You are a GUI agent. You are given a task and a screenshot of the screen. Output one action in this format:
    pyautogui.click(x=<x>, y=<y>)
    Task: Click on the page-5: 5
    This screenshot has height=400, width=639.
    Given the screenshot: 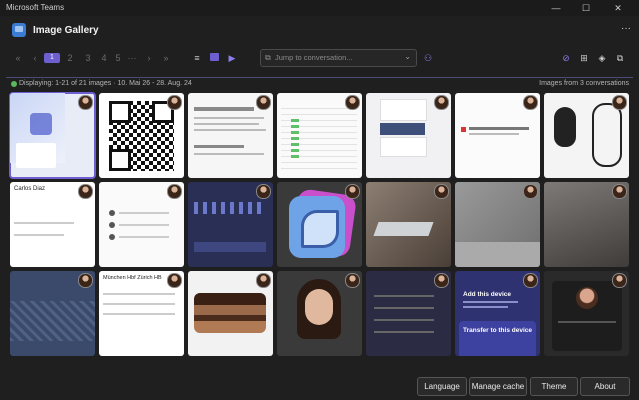 What is the action you would take?
    pyautogui.click(x=118, y=58)
    